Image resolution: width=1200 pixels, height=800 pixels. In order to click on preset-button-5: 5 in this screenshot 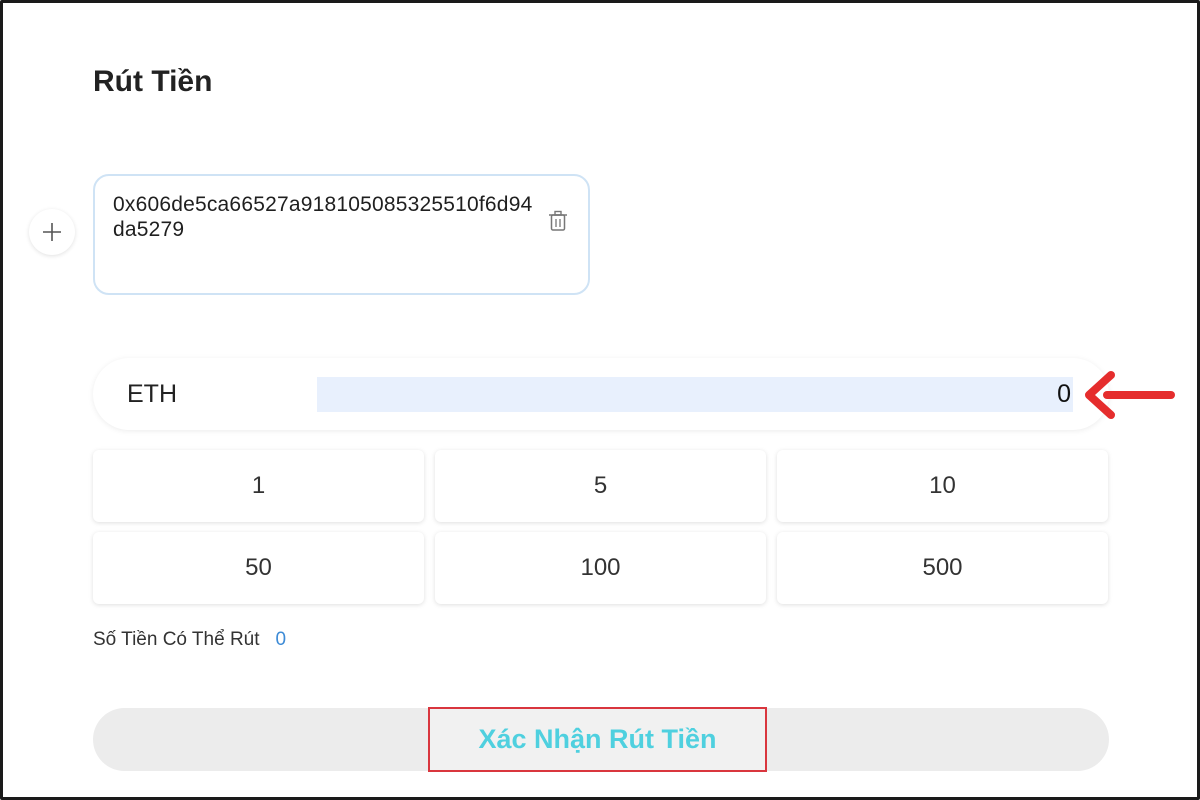, I will do `click(600, 486)`.